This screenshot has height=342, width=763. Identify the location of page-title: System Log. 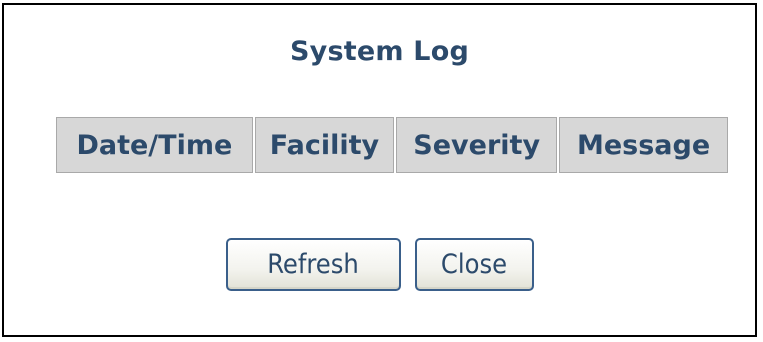
(379, 51).